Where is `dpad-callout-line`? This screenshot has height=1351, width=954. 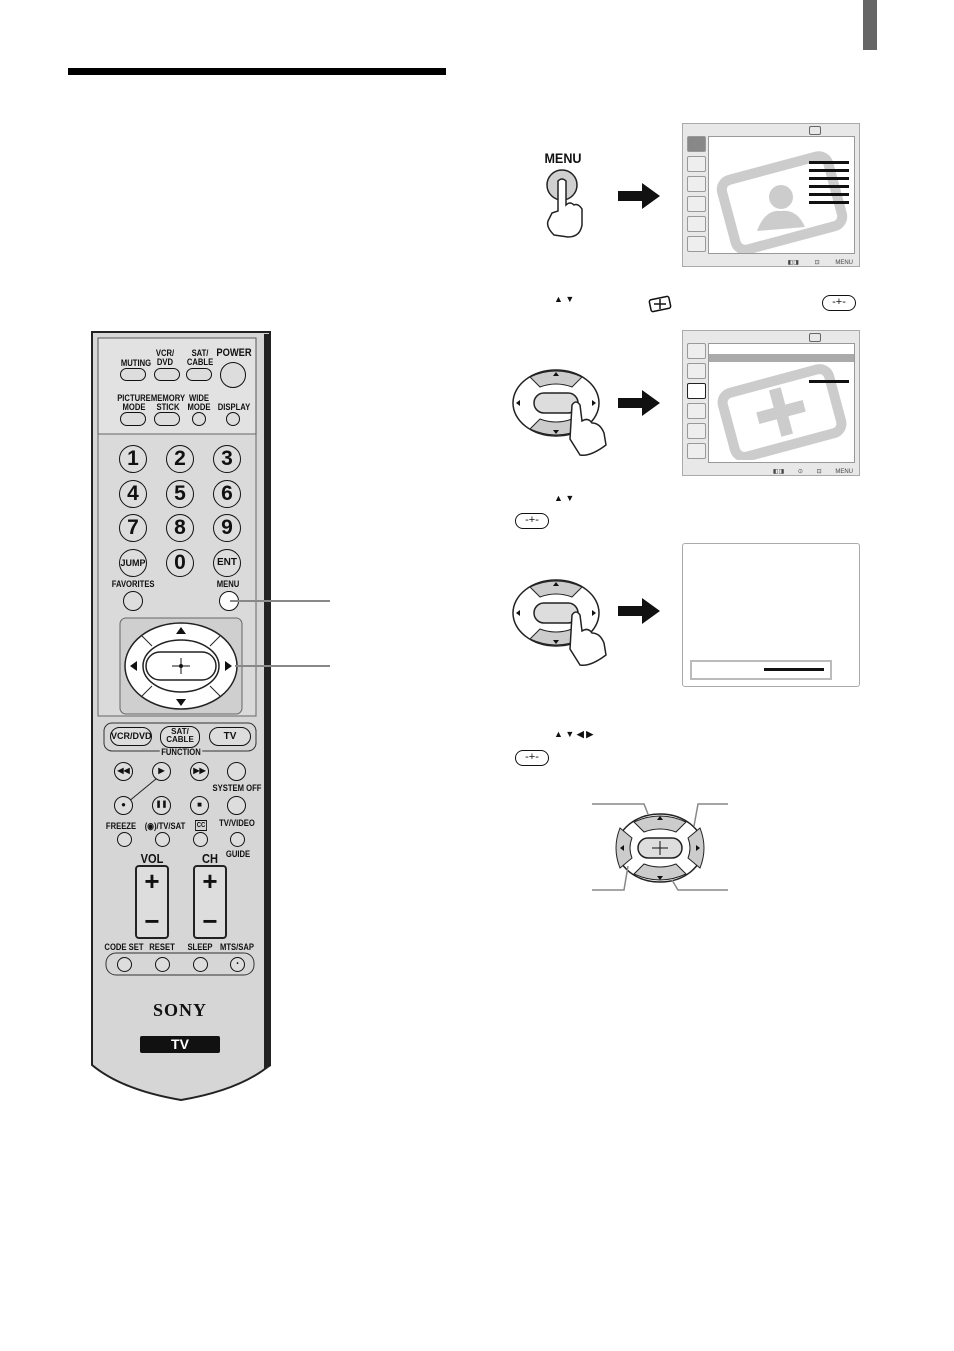
dpad-callout-line is located at coordinates (282, 666).